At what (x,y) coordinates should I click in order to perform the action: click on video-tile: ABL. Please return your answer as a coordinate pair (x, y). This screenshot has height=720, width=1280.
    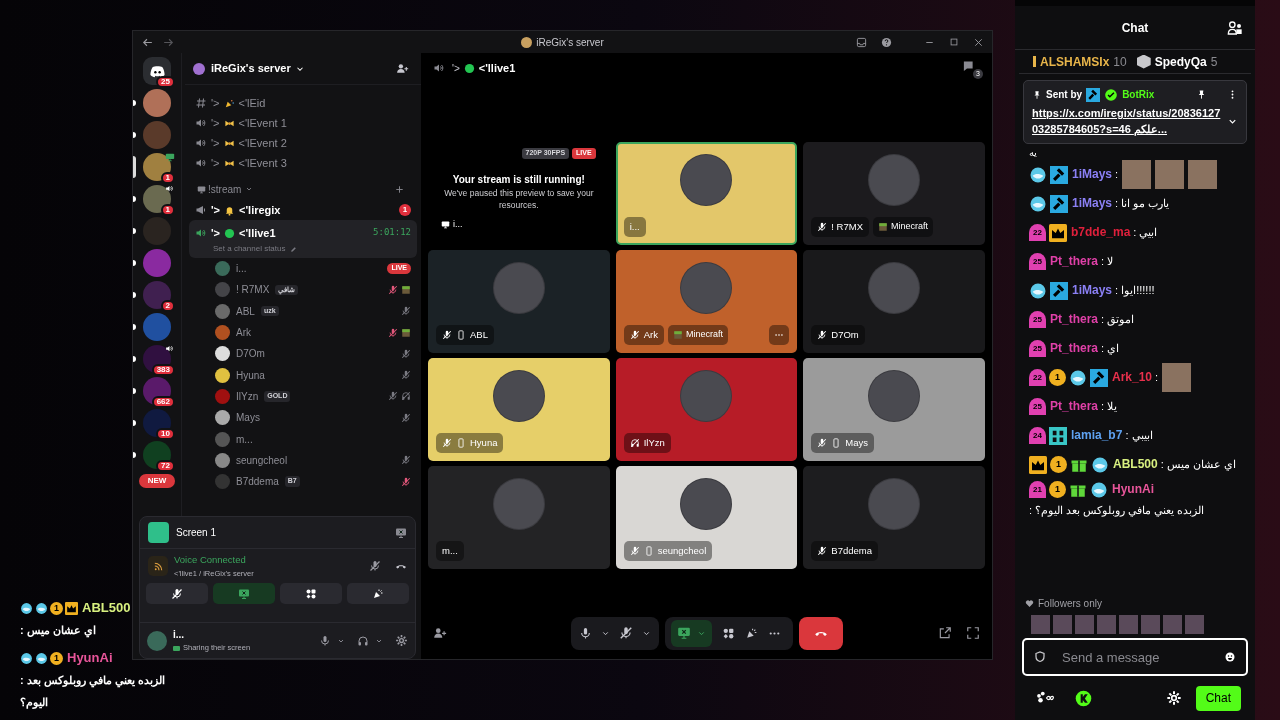
    Looking at the image, I should click on (519, 301).